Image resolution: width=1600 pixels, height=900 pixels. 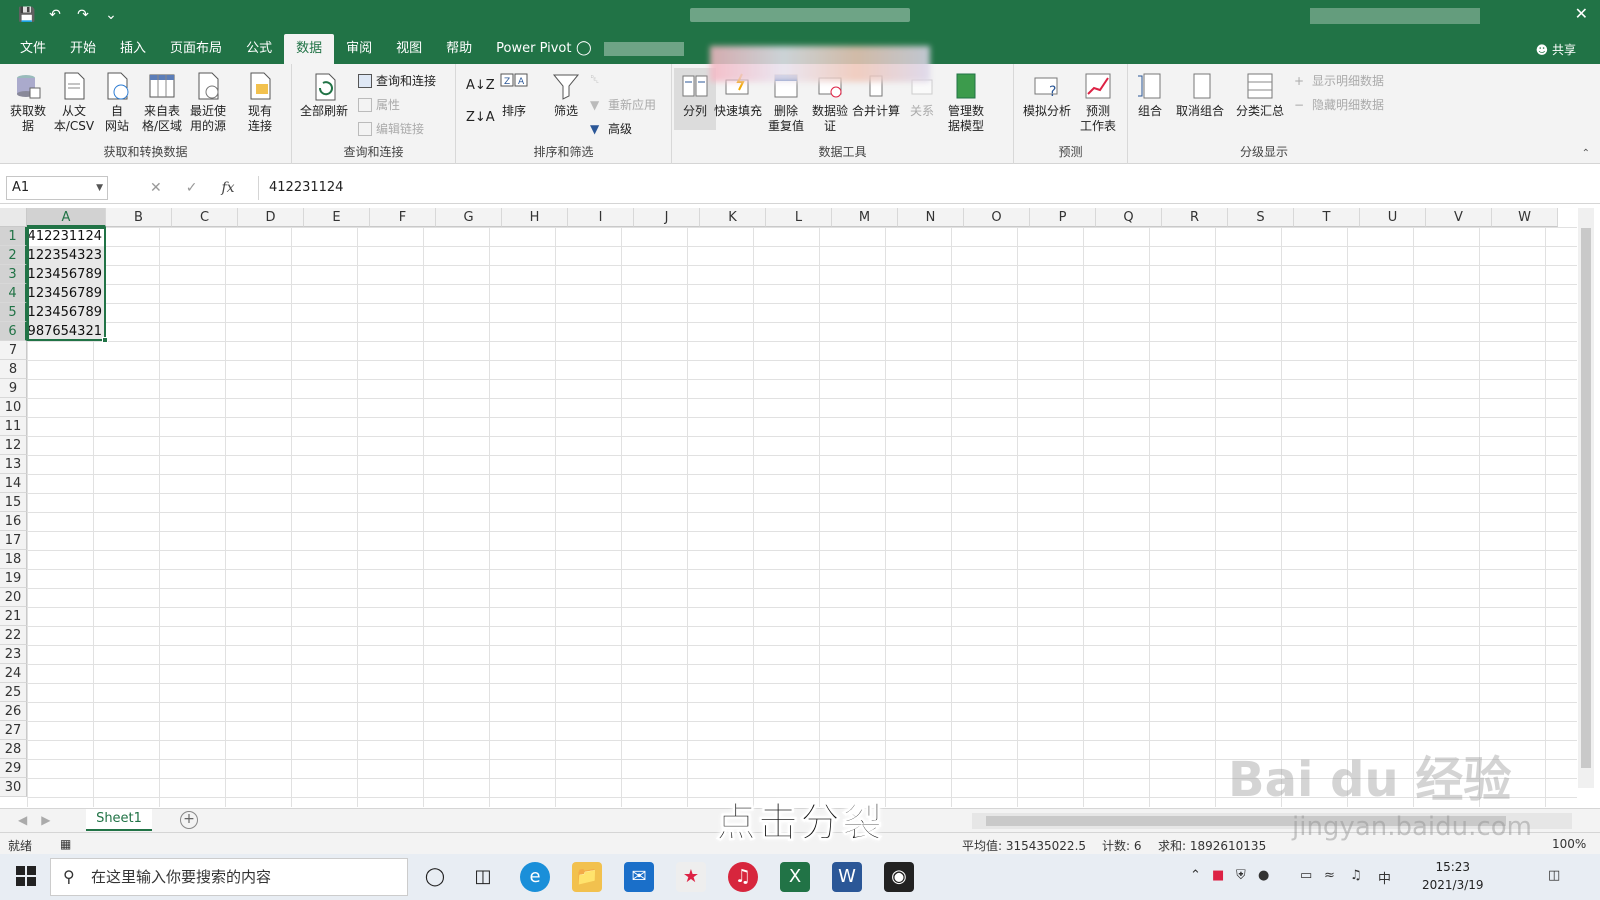 I want to click on battery-icon: ▭, so click(x=1306, y=875).